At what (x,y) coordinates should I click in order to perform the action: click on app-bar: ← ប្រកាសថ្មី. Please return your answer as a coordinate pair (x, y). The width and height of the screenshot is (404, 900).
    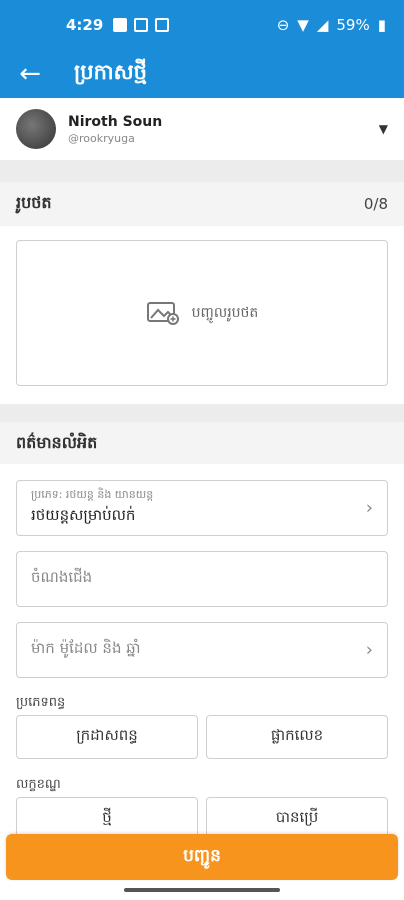
    Looking at the image, I should click on (202, 74).